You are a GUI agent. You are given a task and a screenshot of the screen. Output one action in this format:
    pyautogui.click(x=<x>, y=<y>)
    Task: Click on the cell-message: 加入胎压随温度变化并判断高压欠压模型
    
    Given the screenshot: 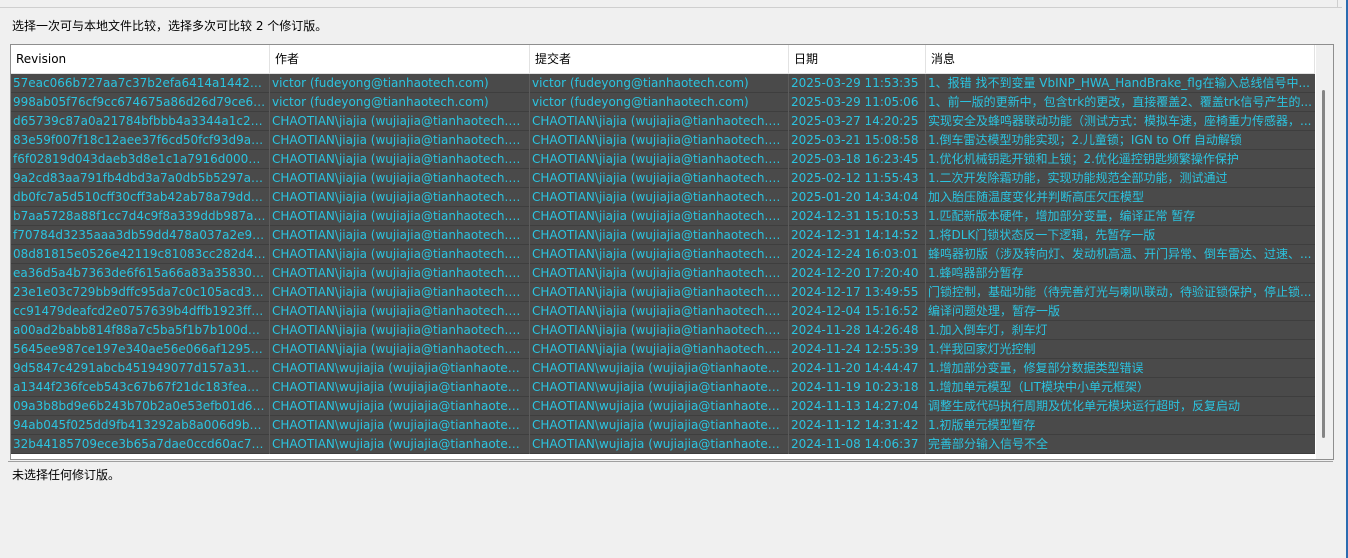 What is the action you would take?
    pyautogui.click(x=1036, y=197)
    